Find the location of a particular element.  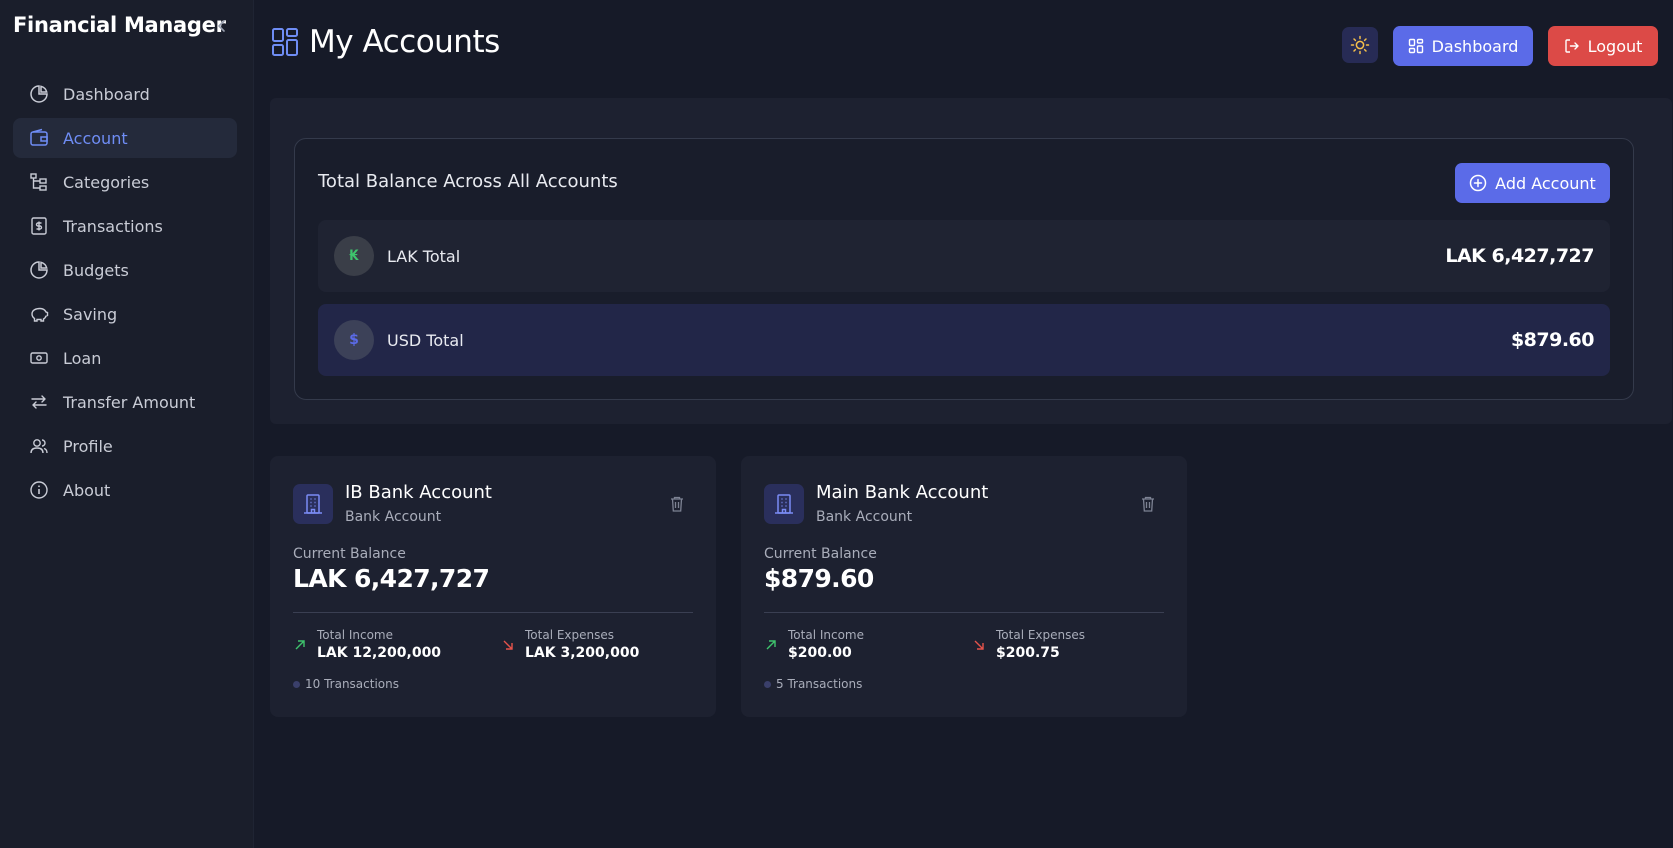

transaction-count: 10 Transactions is located at coordinates (346, 684).